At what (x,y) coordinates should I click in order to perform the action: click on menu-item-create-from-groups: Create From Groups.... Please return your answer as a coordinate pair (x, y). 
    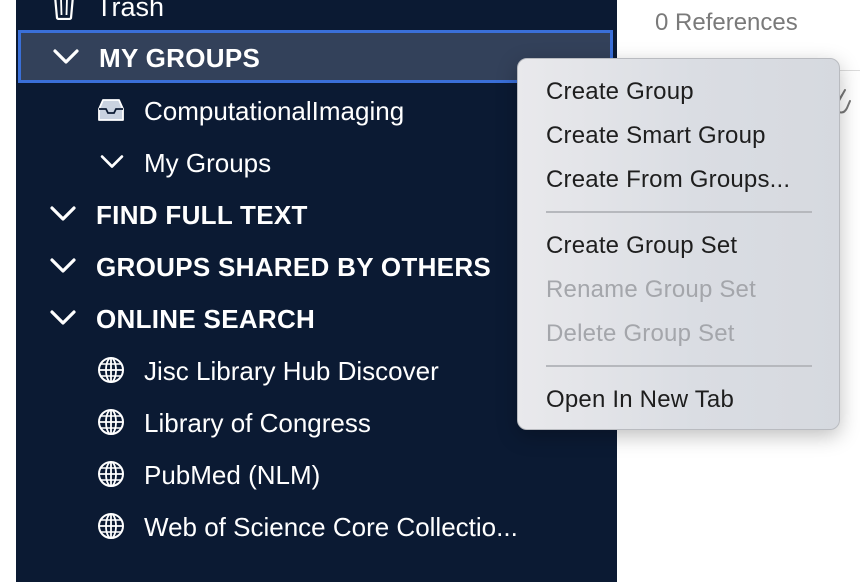
    Looking at the image, I should click on (668, 180).